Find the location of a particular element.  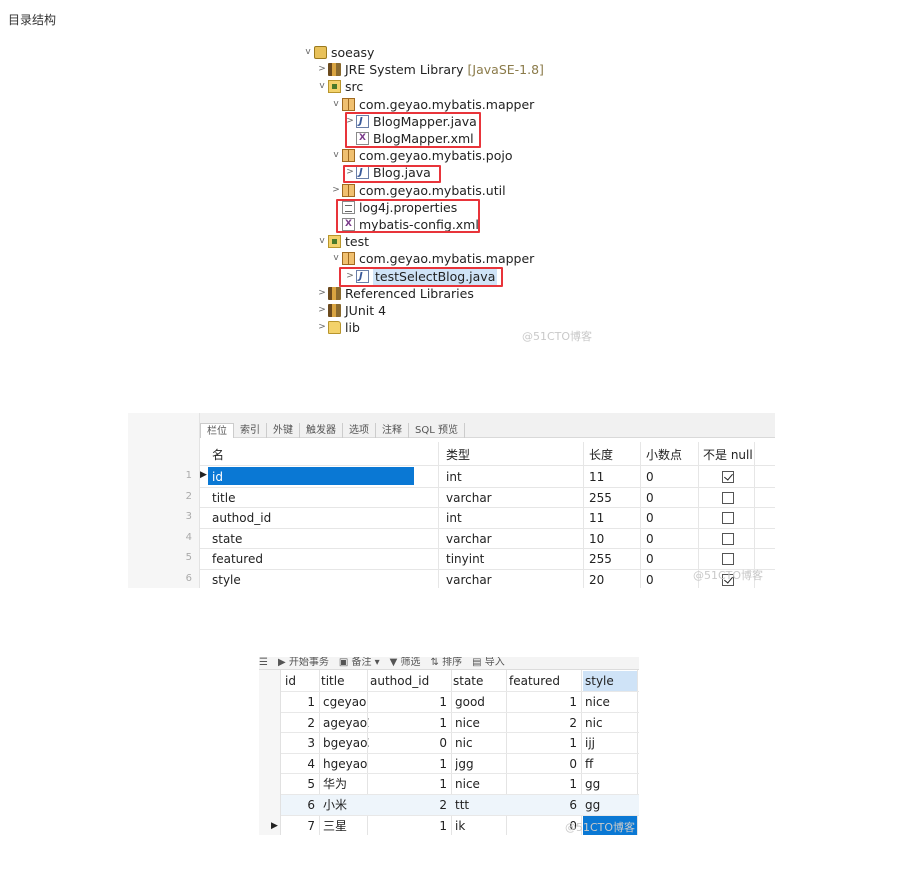

toolbar-button: ⇅ 排序 is located at coordinates (447, 662).